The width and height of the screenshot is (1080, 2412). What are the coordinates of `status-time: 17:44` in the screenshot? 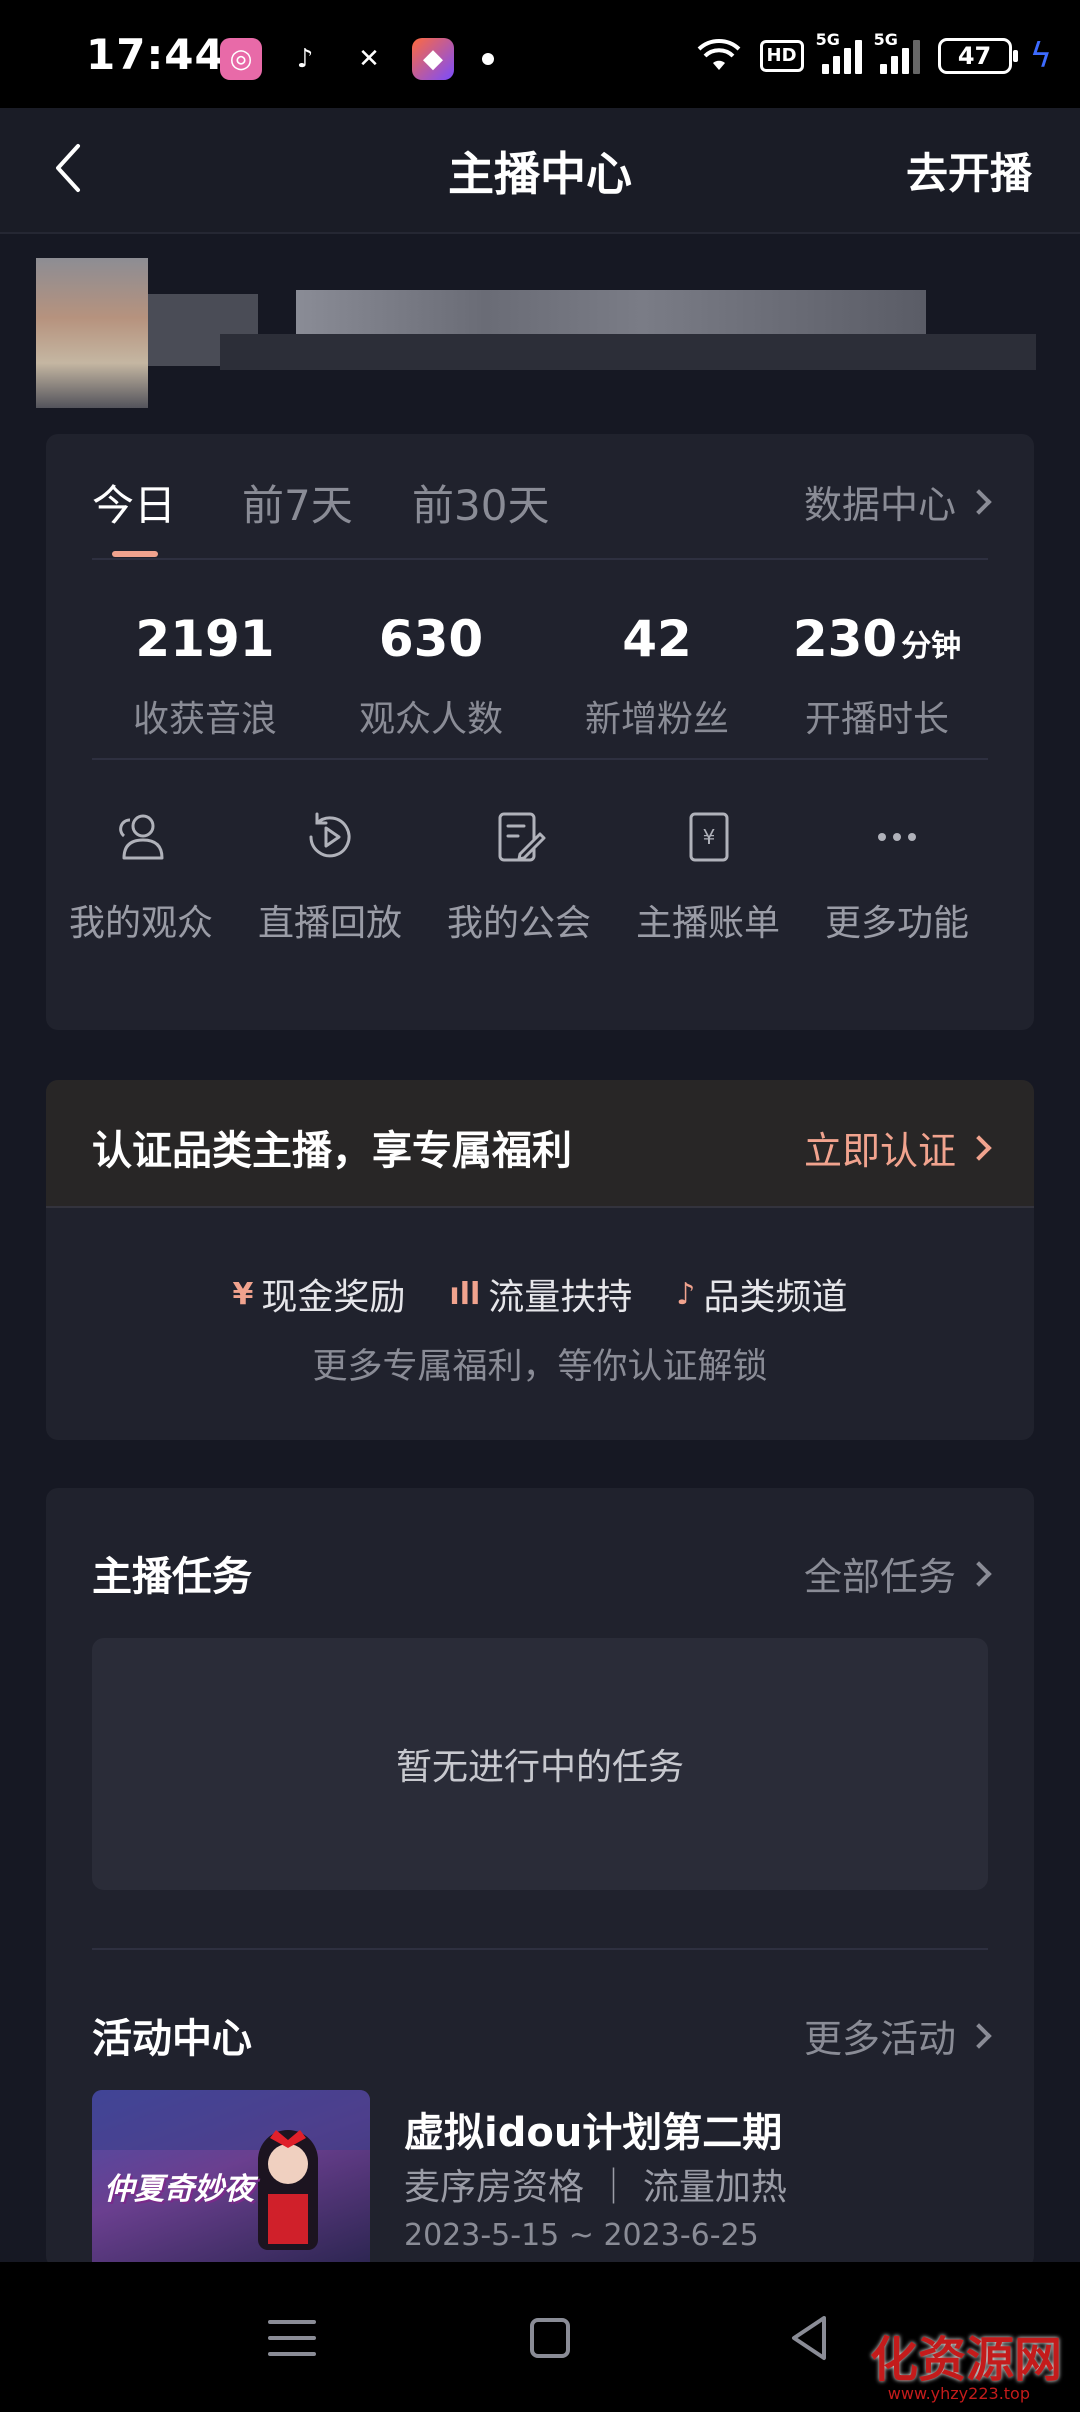 It's located at (155, 54).